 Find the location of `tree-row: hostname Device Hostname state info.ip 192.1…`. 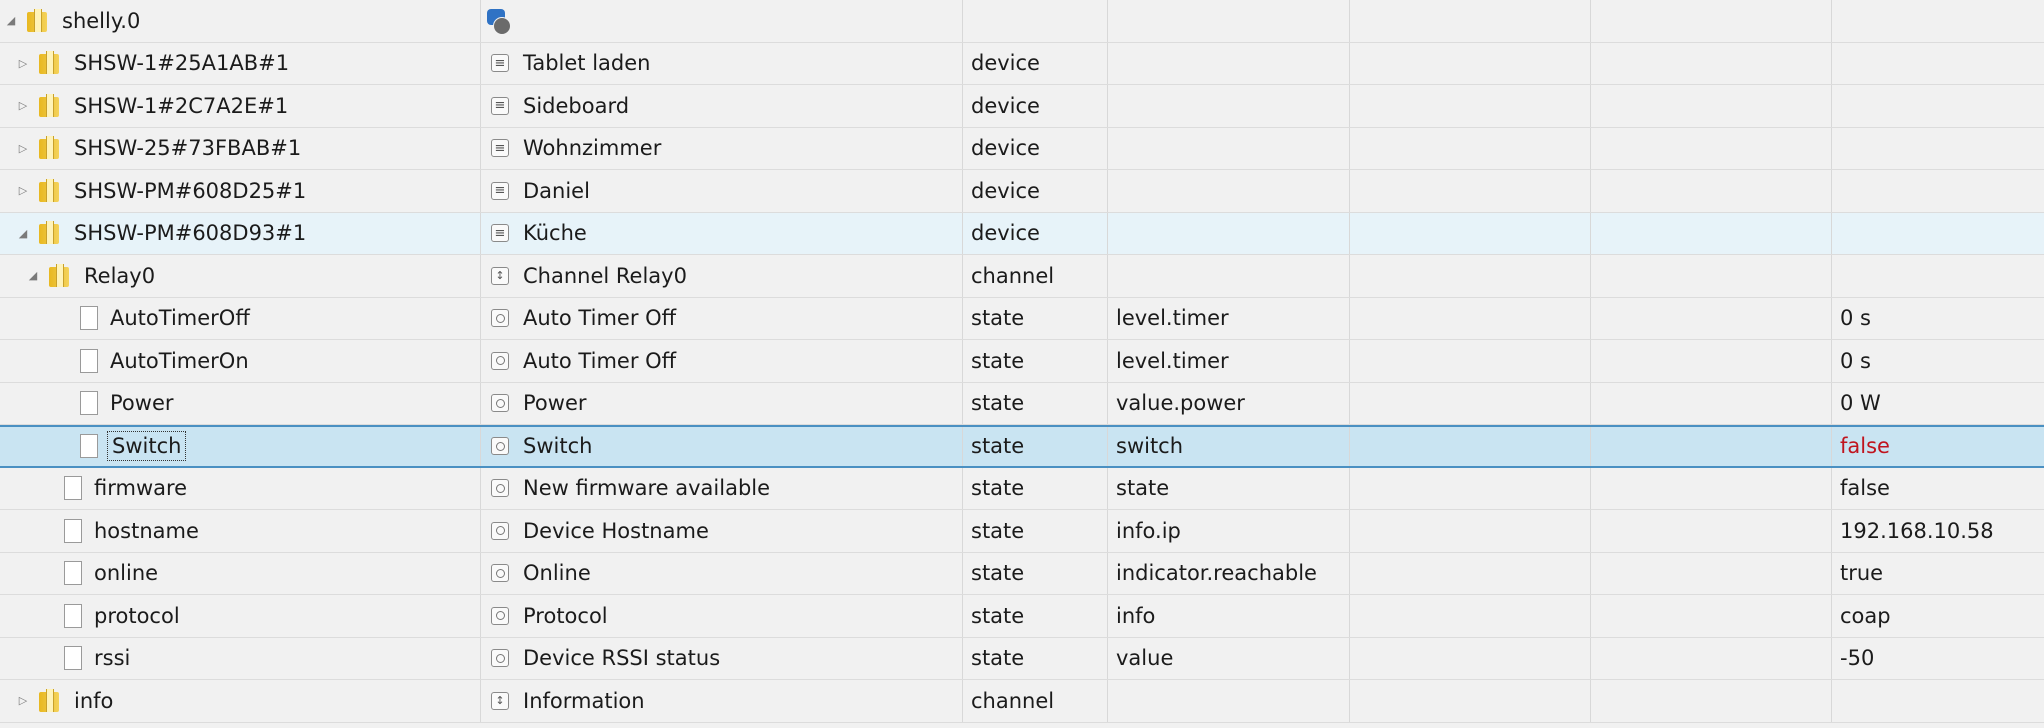

tree-row: hostname Device Hostname state info.ip 192.1… is located at coordinates (1022, 531).